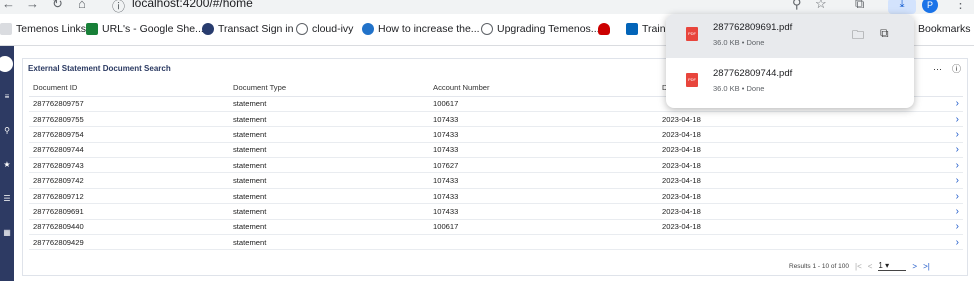  What do you see at coordinates (247, 29) in the screenshot?
I see `bookmark-transact-sign-in: Transact Sign in` at bounding box center [247, 29].